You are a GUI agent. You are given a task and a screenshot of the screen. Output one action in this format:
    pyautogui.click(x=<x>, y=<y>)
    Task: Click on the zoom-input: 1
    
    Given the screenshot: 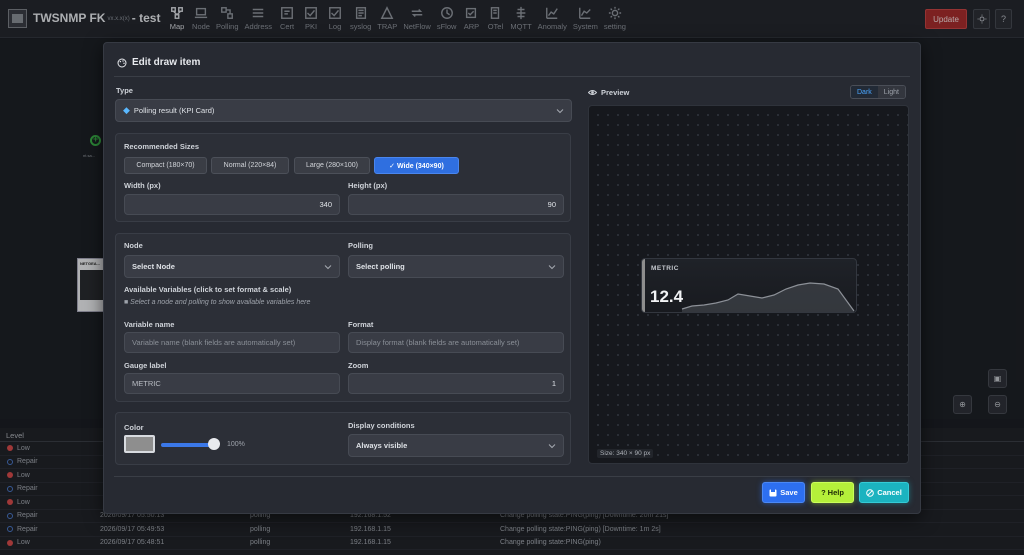 What is the action you would take?
    pyautogui.click(x=456, y=383)
    